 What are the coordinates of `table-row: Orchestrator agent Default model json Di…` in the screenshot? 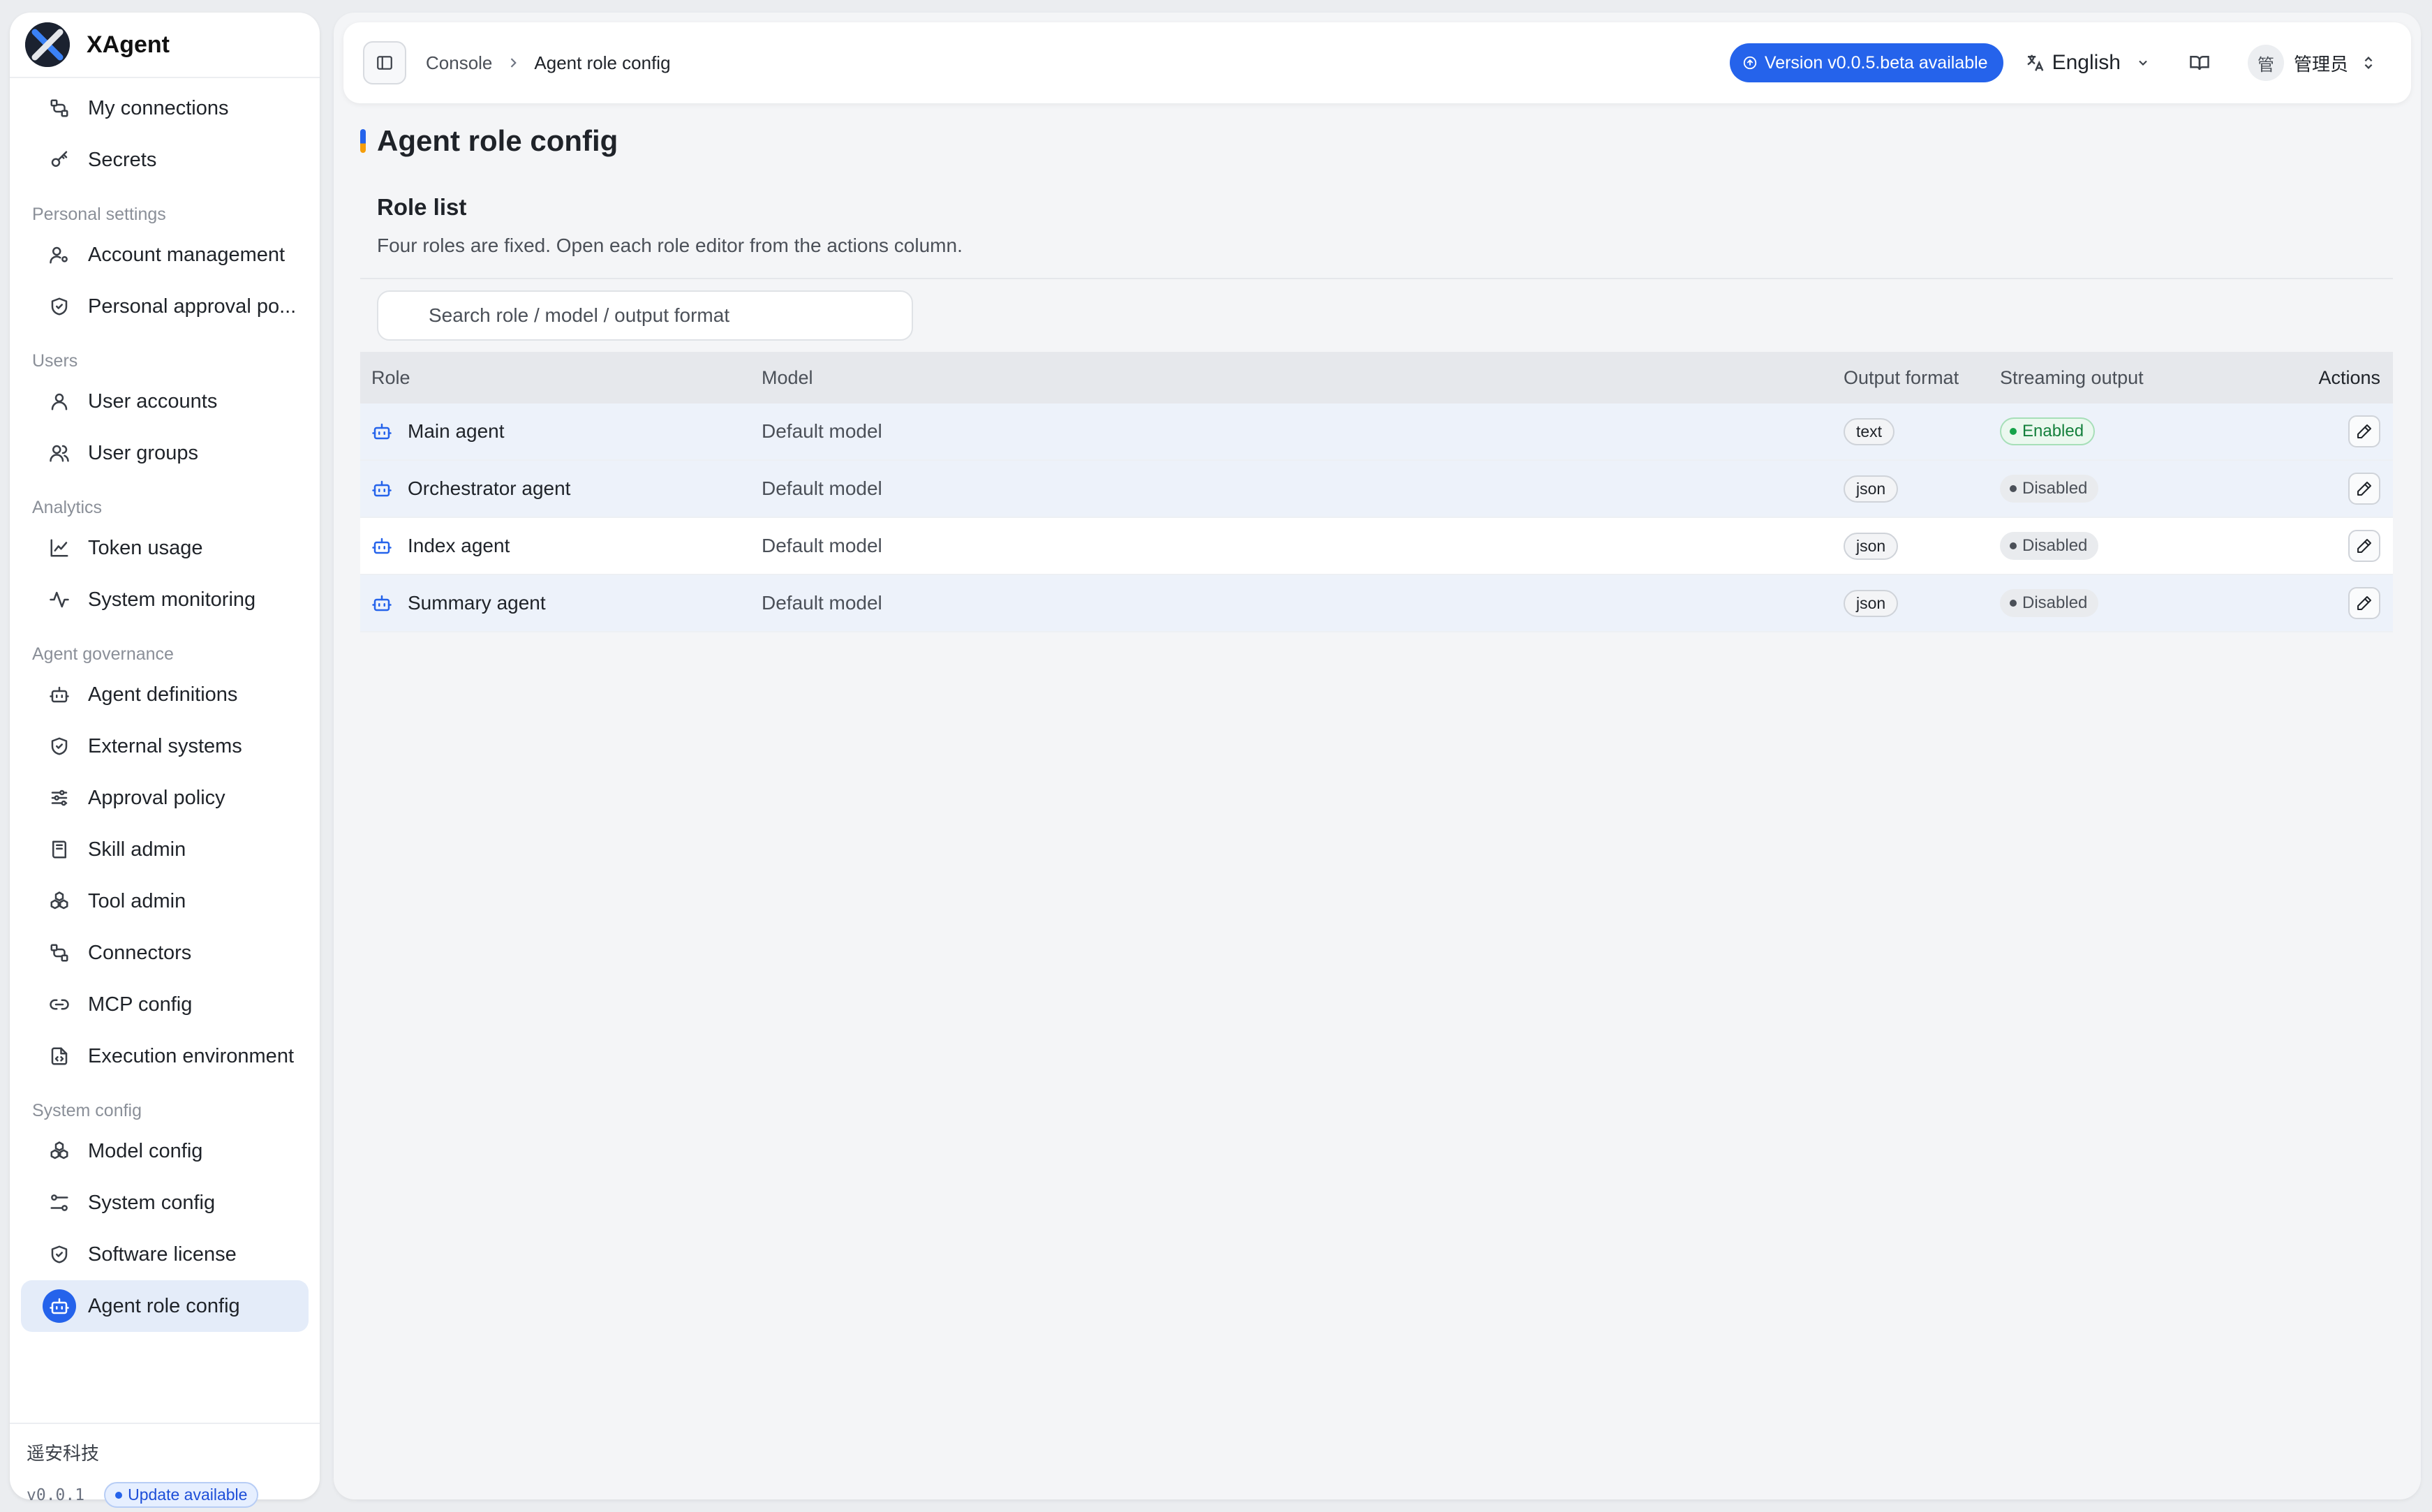 It's located at (1376, 489).